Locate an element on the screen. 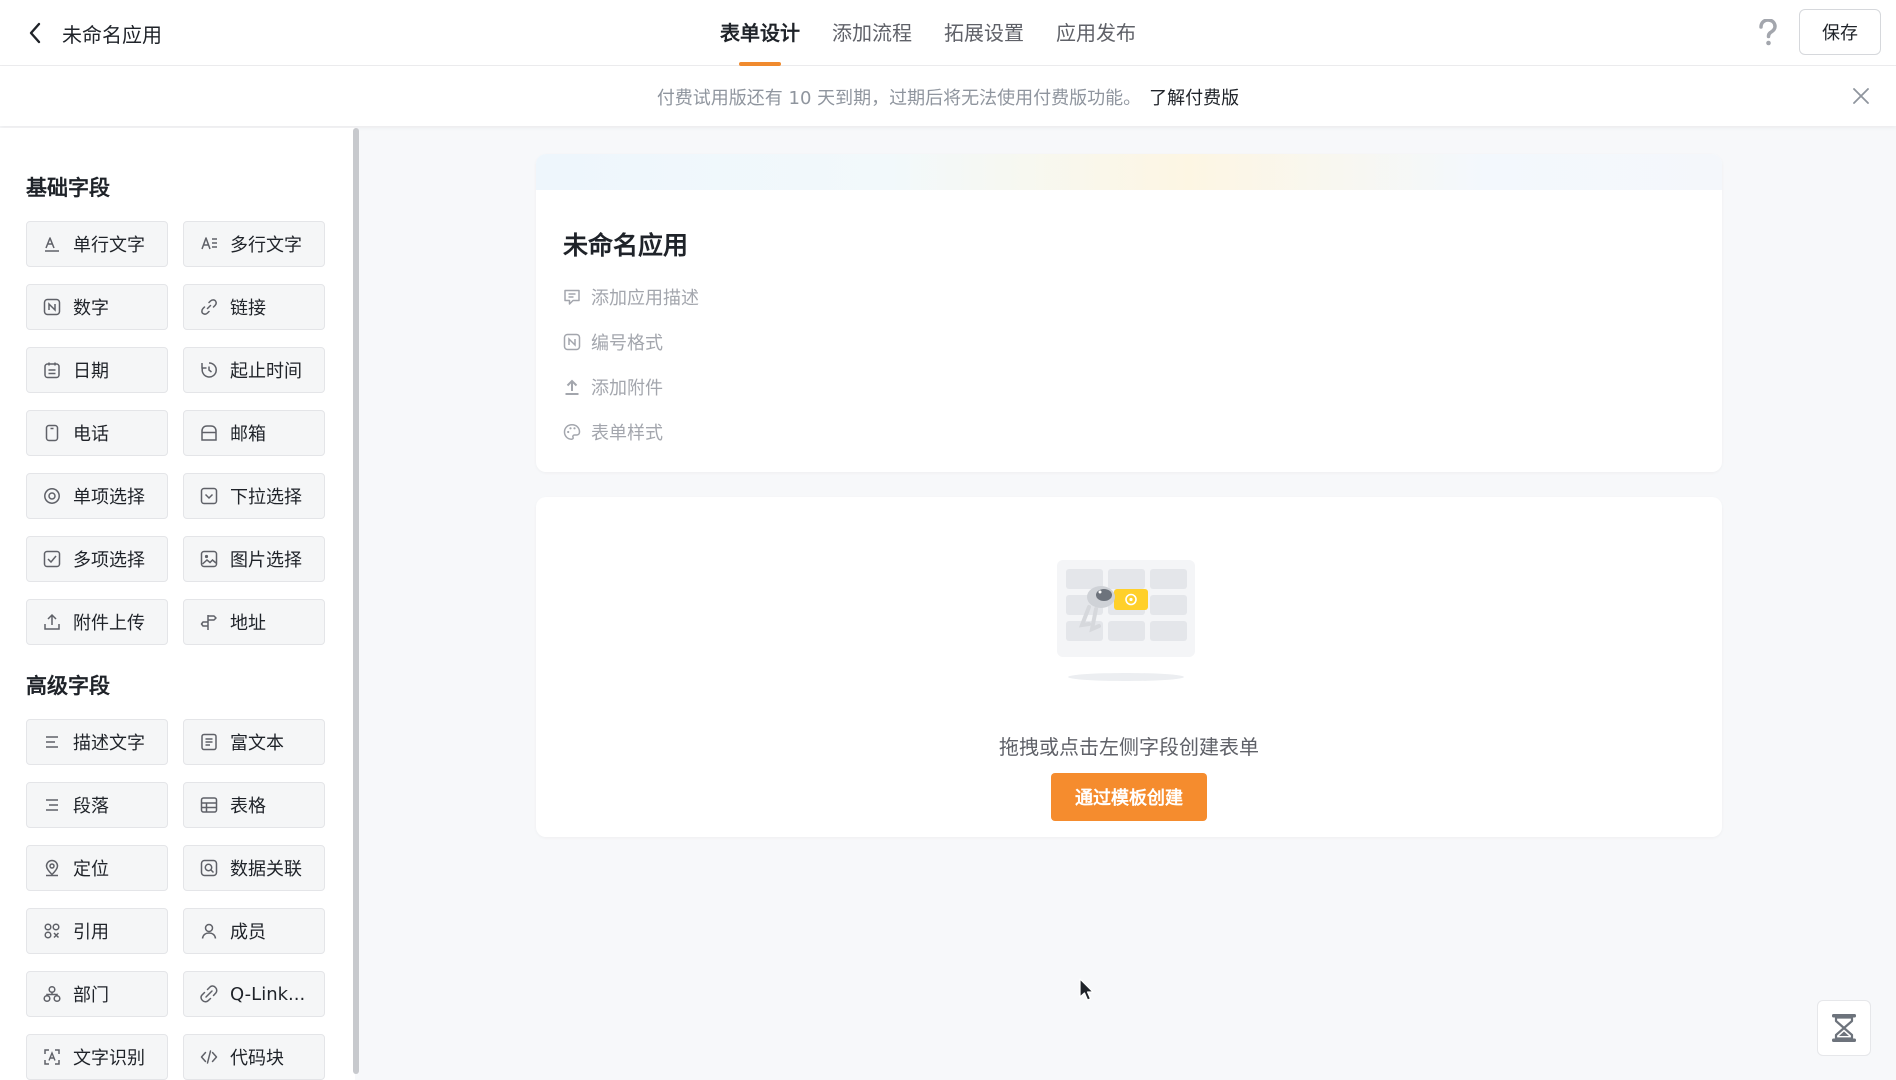  form-option-label: 添加附件 is located at coordinates (627, 388).